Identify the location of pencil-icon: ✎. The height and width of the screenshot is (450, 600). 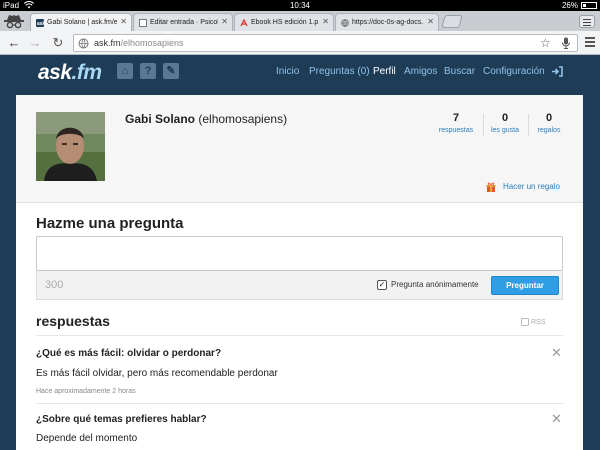
(171, 71).